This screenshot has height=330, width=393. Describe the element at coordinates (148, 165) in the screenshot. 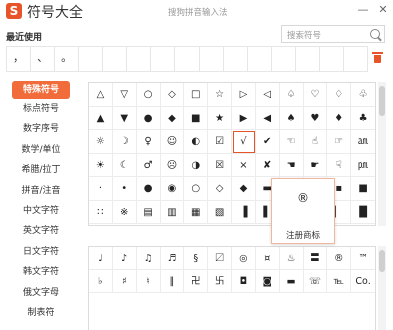

I see `symbol-cell: ♂` at that location.